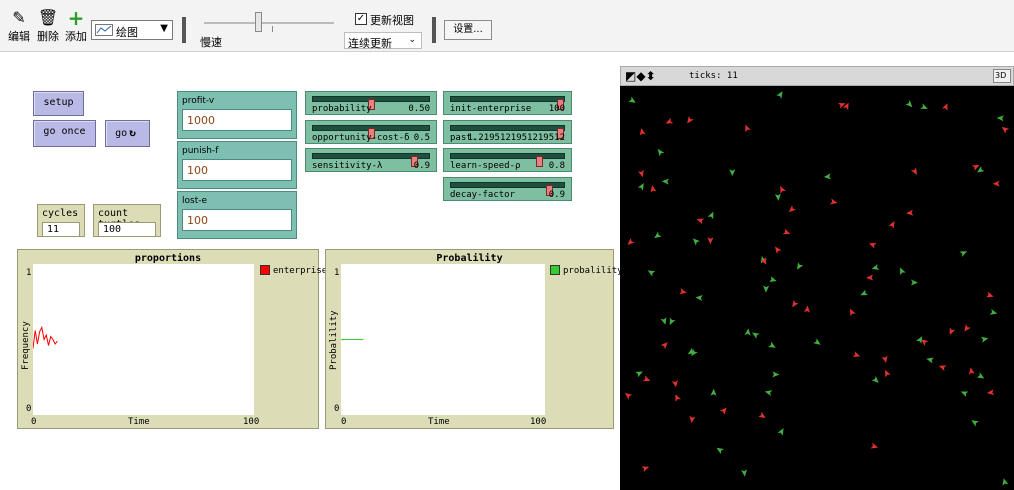 Image resolution: width=1014 pixels, height=490 pixels. I want to click on plot-area, so click(143, 339).